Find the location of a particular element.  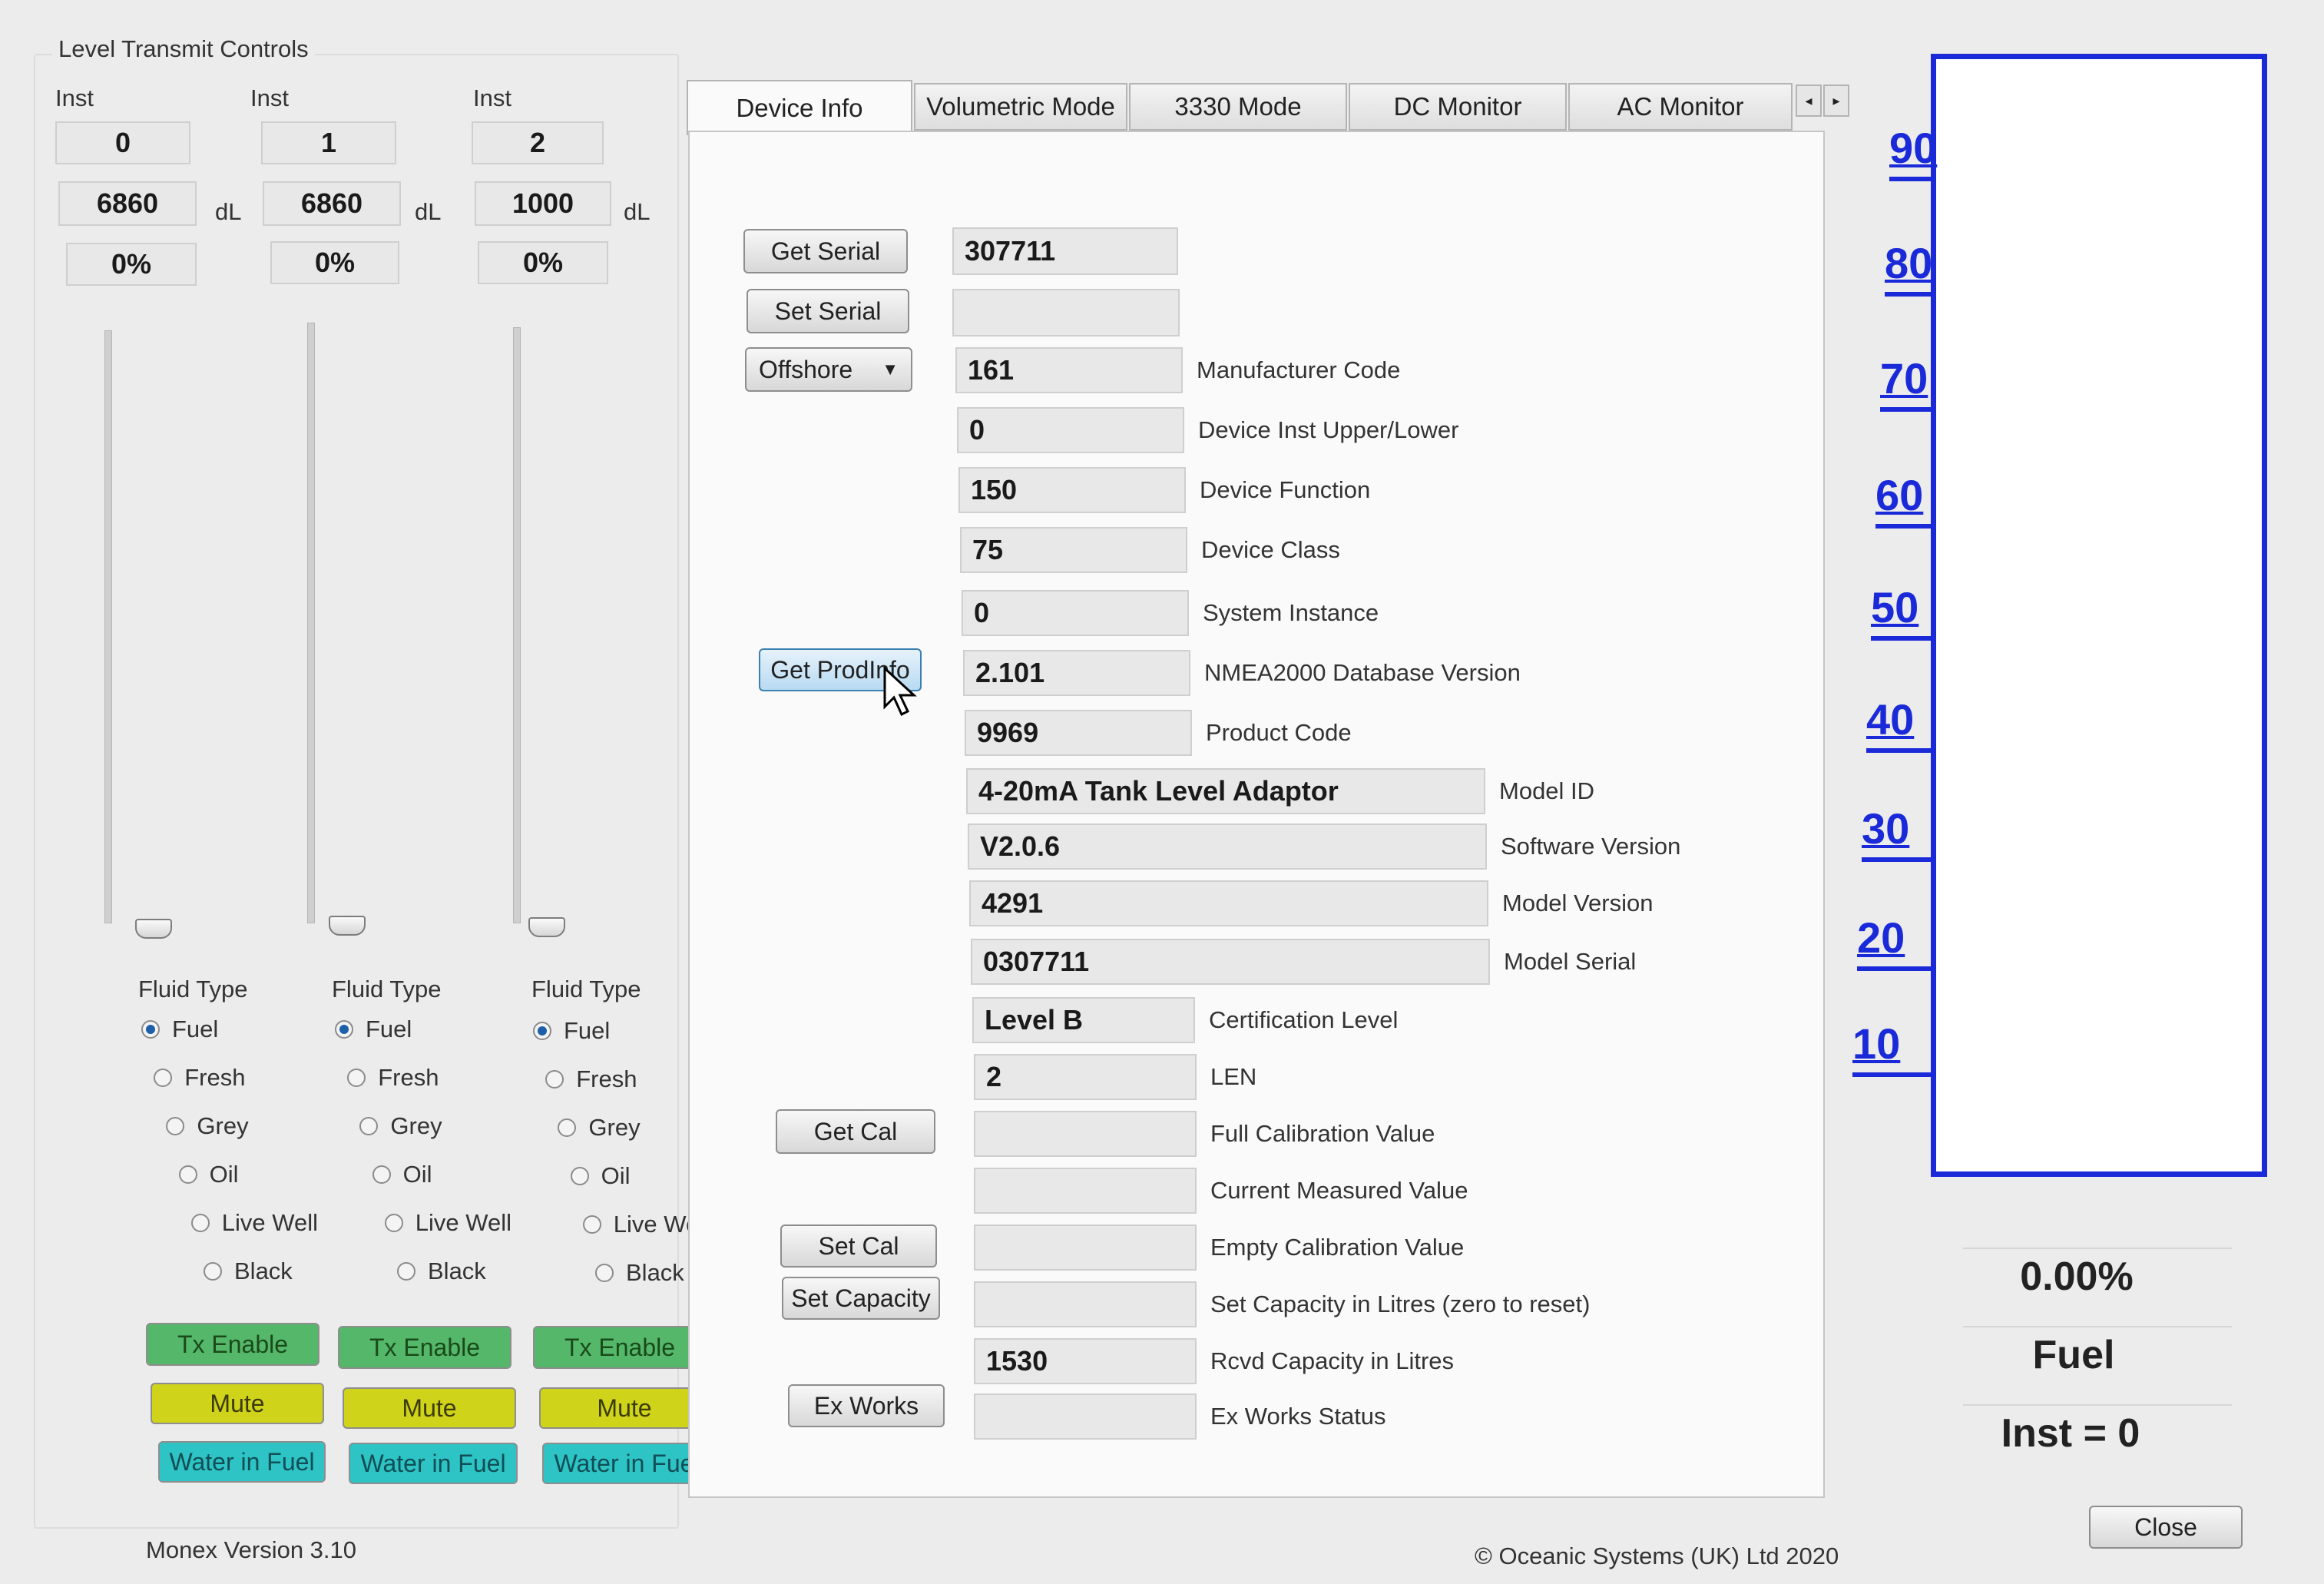

tab-scroll-right-button: ▸ is located at coordinates (1836, 101).